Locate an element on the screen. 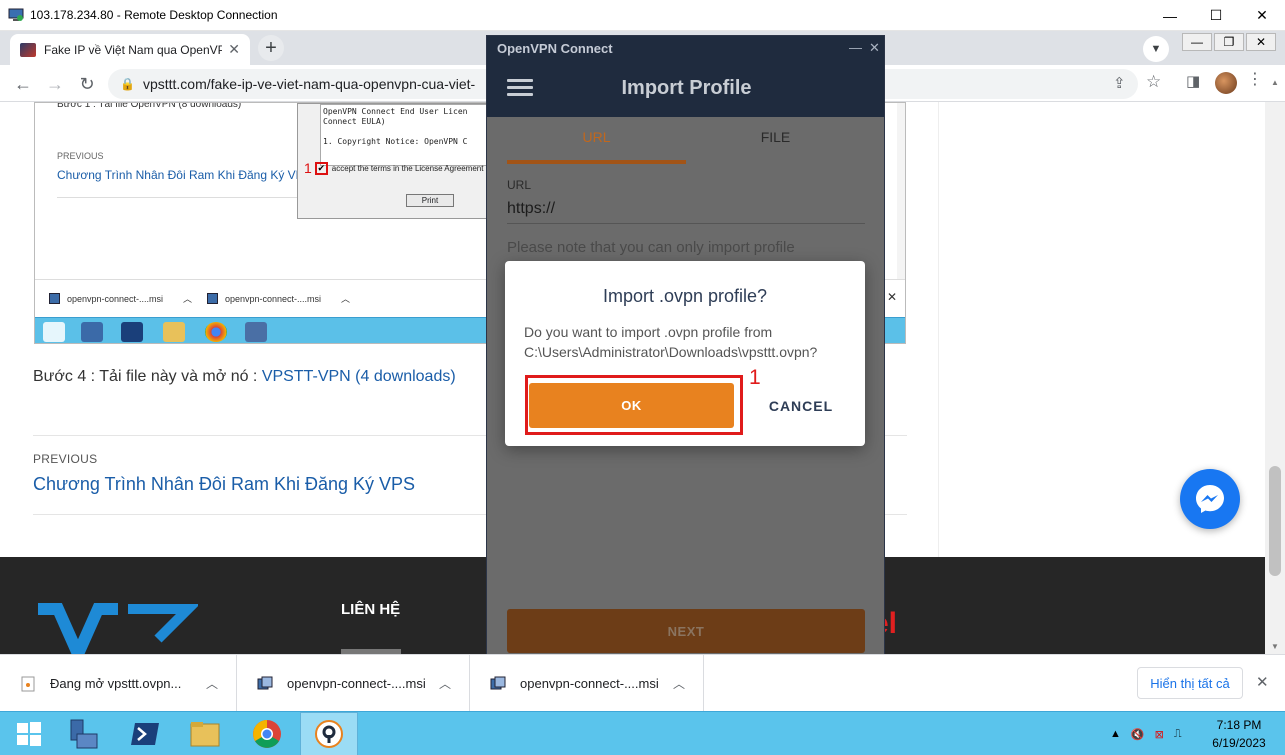 This screenshot has width=1285, height=755. openvpn-header: Import Profile is located at coordinates (685, 89).